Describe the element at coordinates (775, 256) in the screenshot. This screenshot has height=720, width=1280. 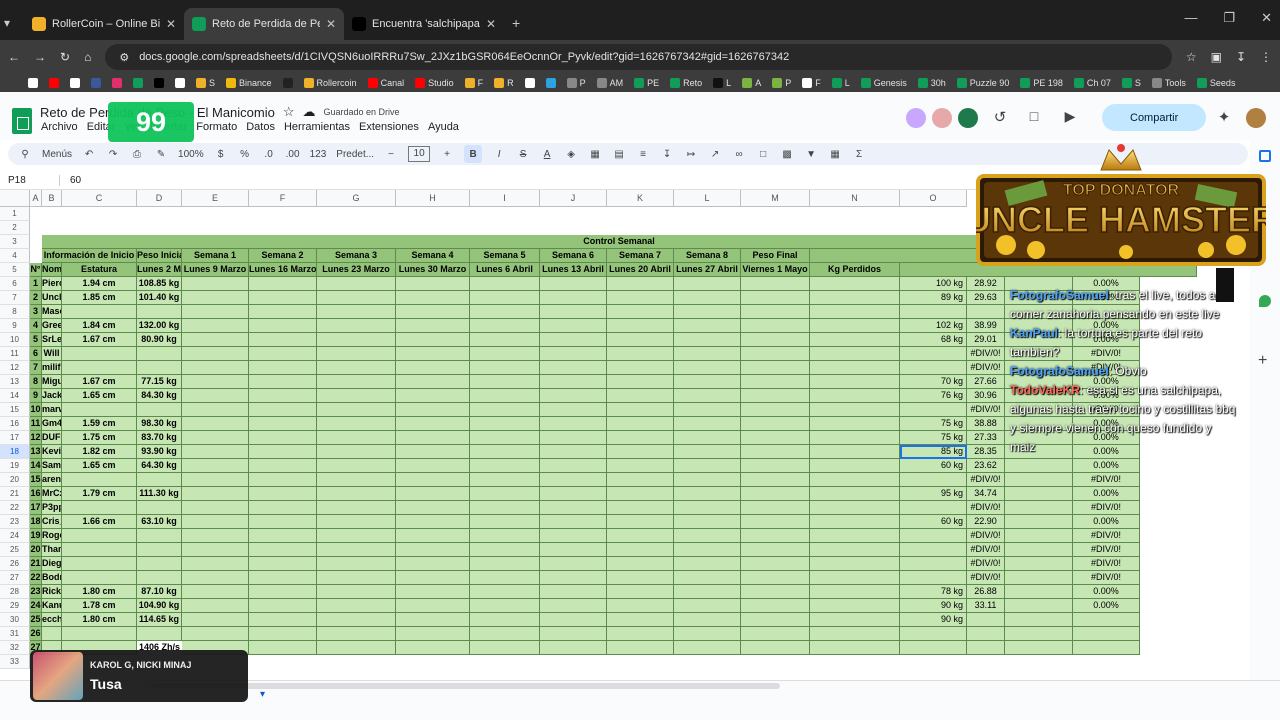
I see `header-cell: Peso Final` at that location.